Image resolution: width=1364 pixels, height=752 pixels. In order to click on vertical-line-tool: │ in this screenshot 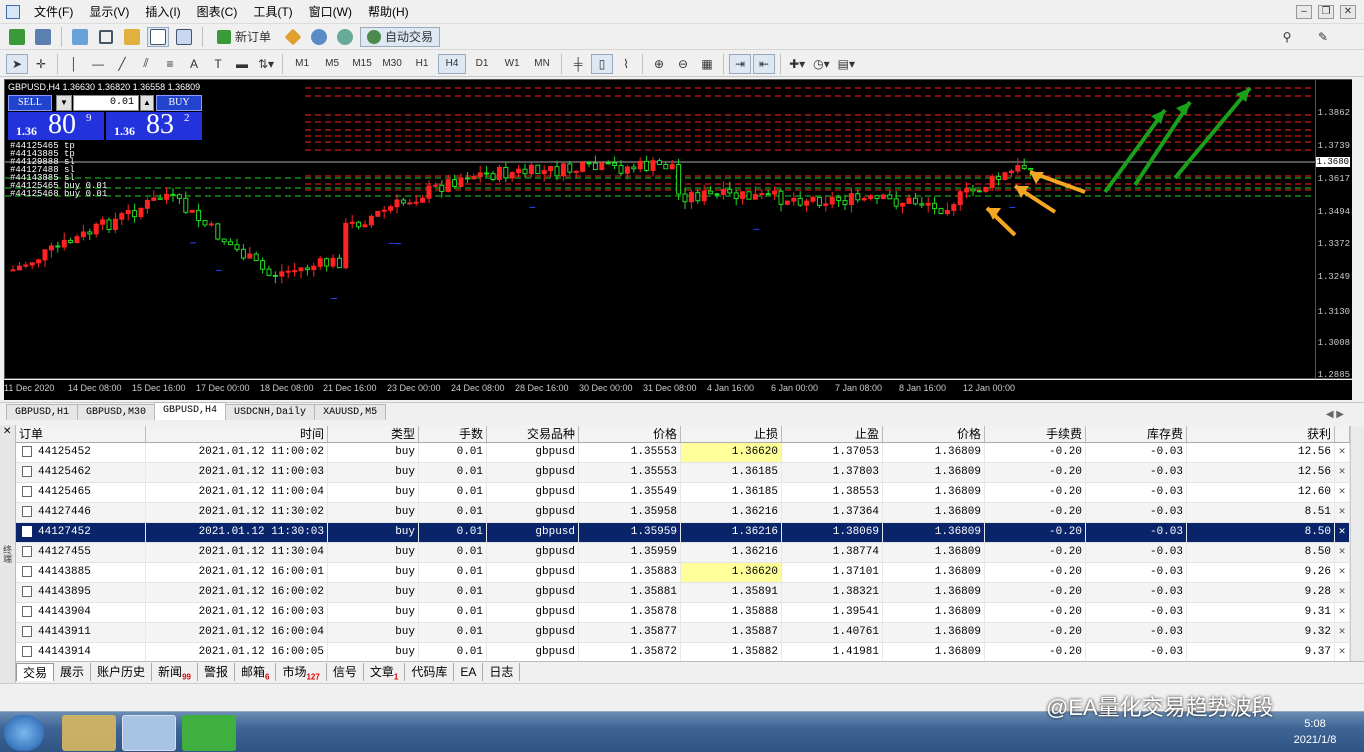, I will do `click(74, 64)`.